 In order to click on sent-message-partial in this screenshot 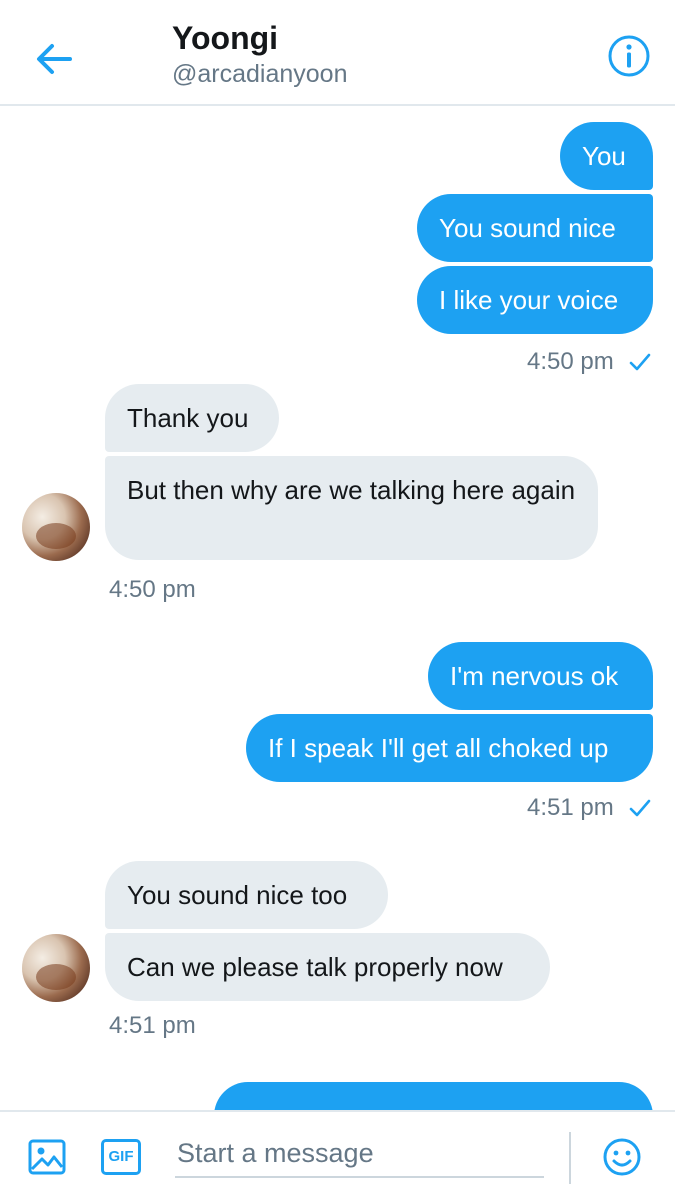, I will do `click(433, 1096)`.